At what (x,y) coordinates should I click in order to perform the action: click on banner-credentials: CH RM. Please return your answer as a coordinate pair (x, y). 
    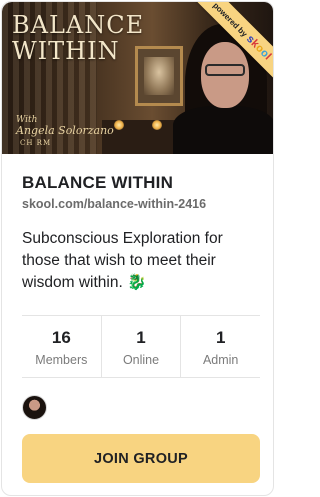
    Looking at the image, I should click on (36, 143).